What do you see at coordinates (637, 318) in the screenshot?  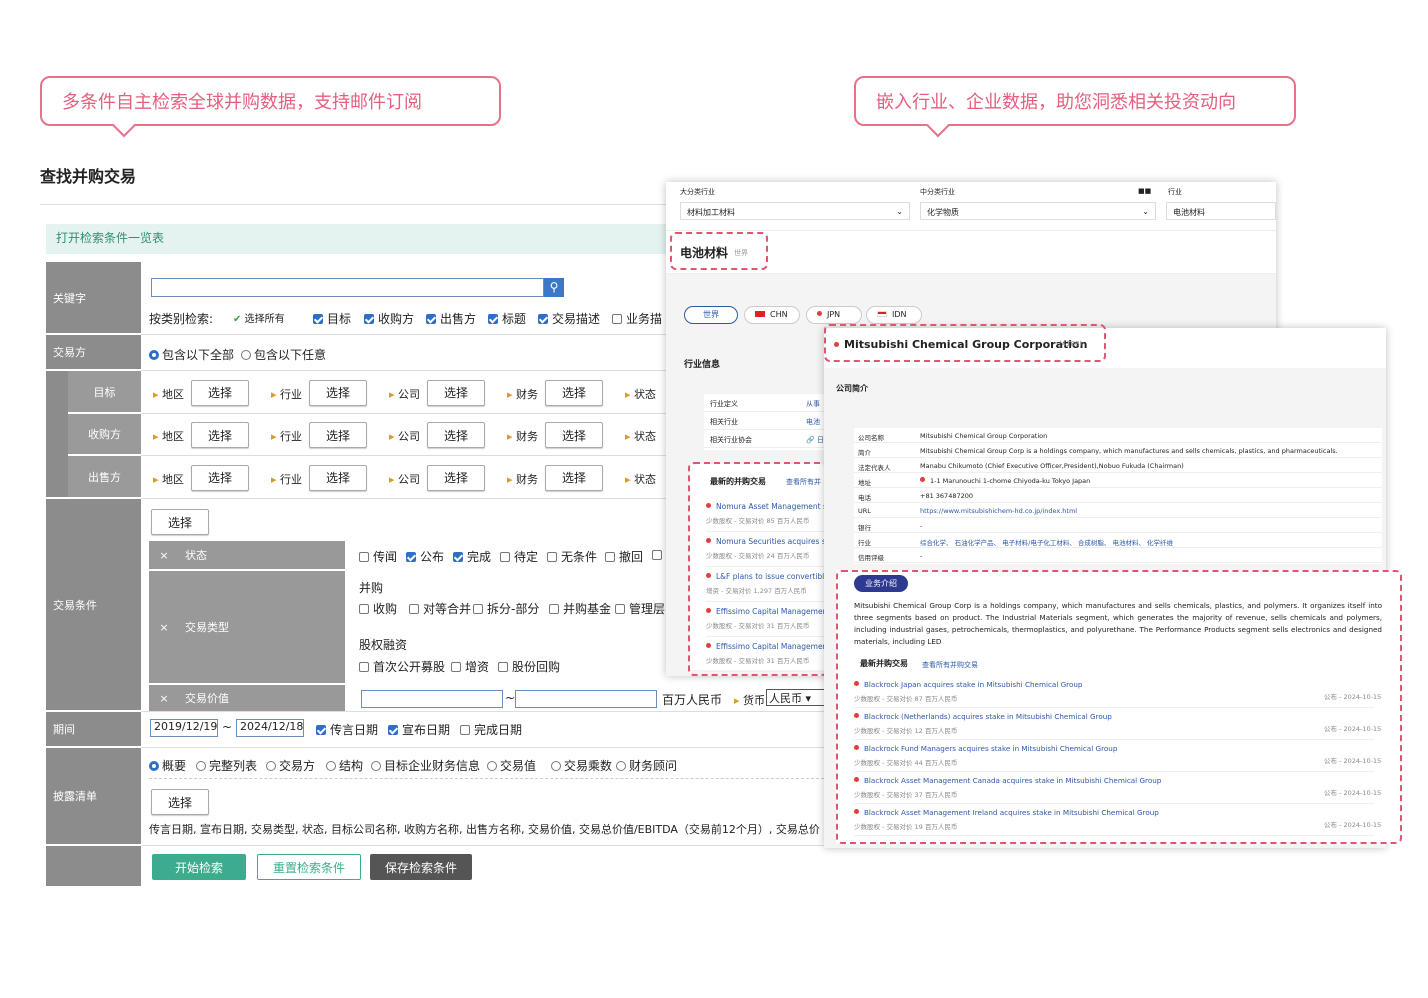 I see `cat-business: 业务描` at bounding box center [637, 318].